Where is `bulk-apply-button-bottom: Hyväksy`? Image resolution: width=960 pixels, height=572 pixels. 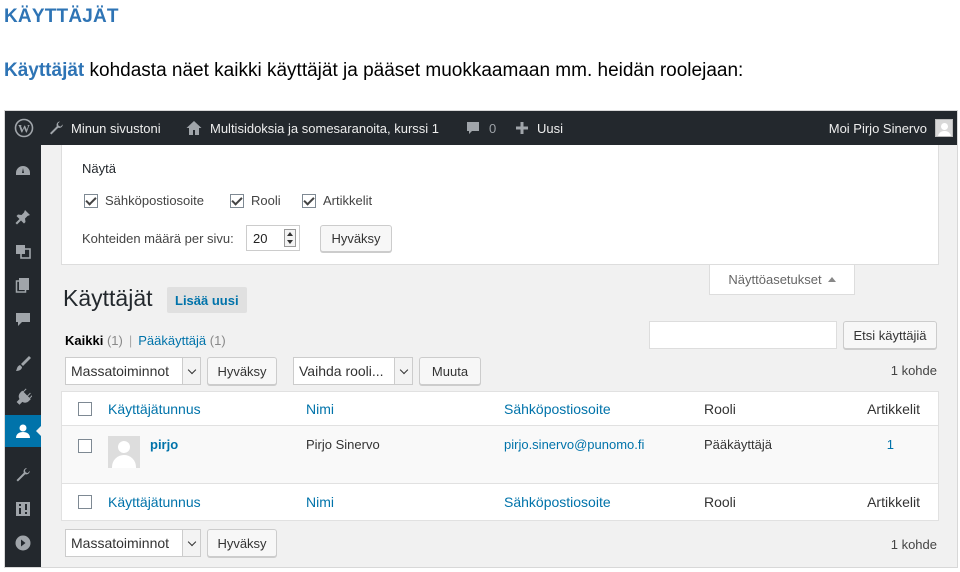 bulk-apply-button-bottom: Hyväksy is located at coordinates (242, 543).